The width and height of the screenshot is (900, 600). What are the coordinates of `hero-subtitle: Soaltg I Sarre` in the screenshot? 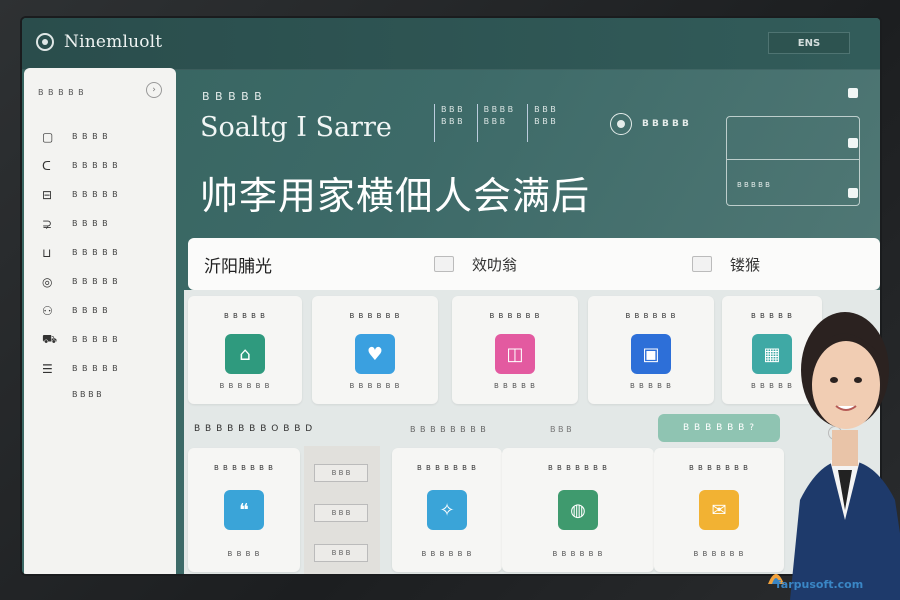 It's located at (296, 127).